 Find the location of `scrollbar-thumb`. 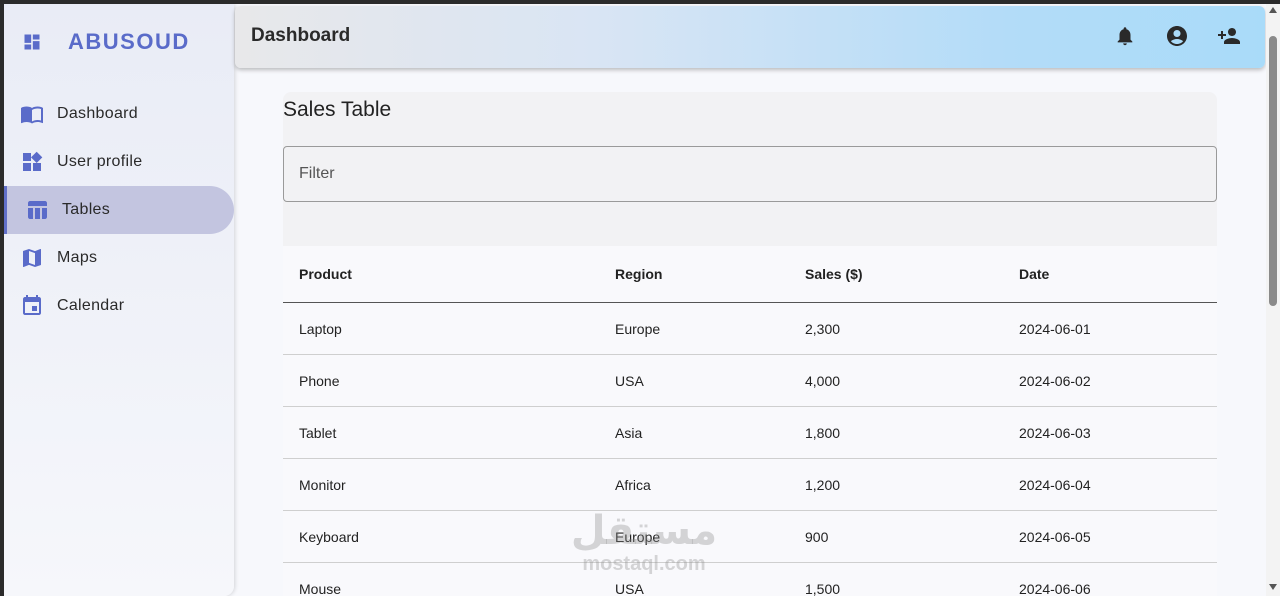

scrollbar-thumb is located at coordinates (1273, 171).